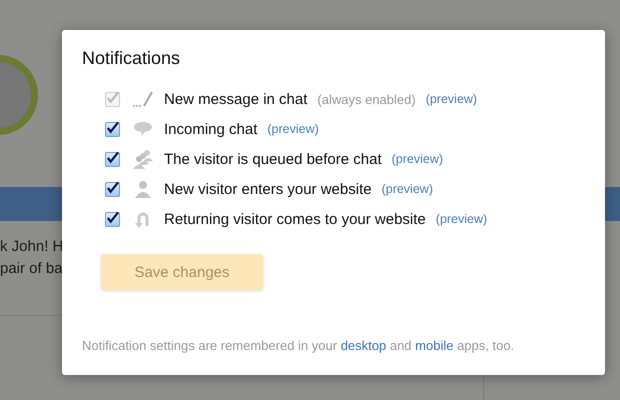  Describe the element at coordinates (268, 189) in the screenshot. I see `notification-label: New visitor enters your website` at that location.